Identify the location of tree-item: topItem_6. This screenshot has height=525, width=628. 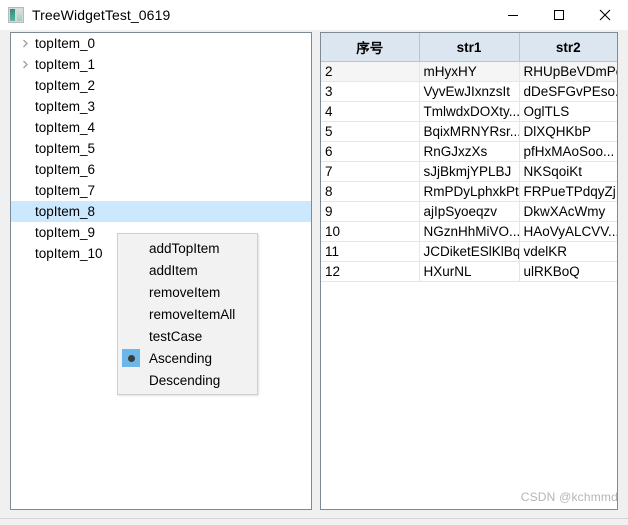
(161, 169).